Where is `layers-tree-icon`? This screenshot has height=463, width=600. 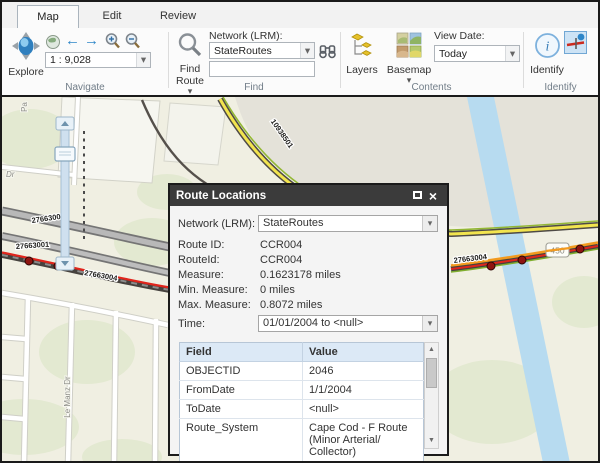 layers-tree-icon is located at coordinates (362, 48).